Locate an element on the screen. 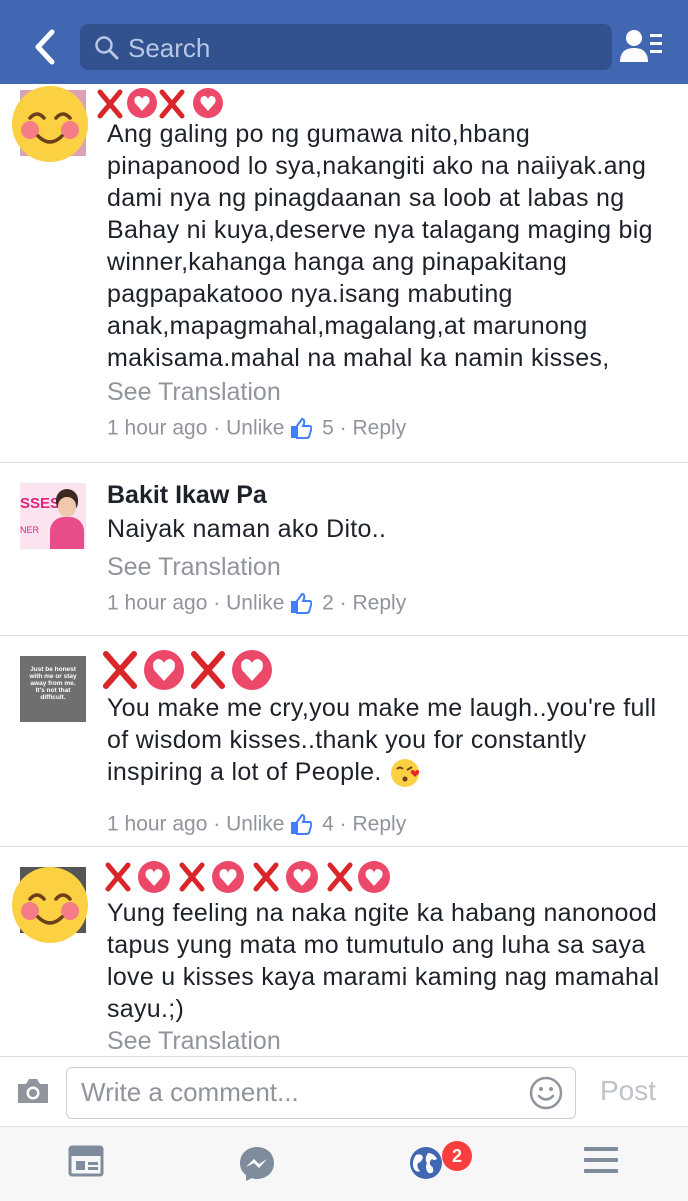  menu-icon is located at coordinates (601, 1160).